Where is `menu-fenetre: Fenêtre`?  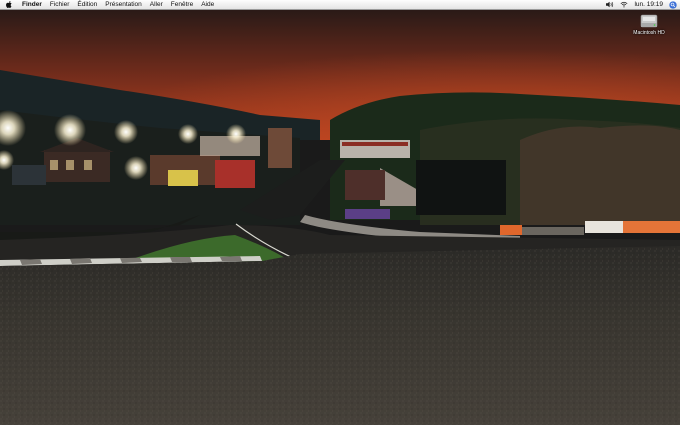 menu-fenetre: Fenêtre is located at coordinates (182, 5).